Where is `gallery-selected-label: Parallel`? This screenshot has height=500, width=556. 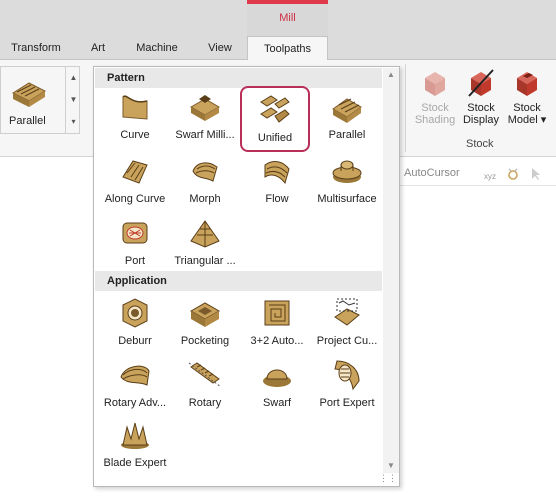
gallery-selected-label: Parallel is located at coordinates (27, 121).